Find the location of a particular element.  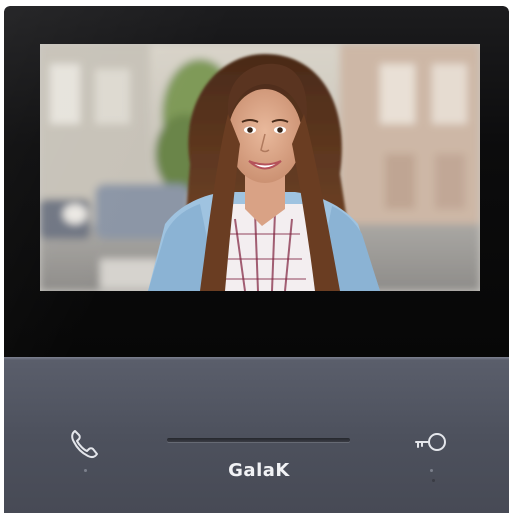

microphone-hole is located at coordinates (433, 480).